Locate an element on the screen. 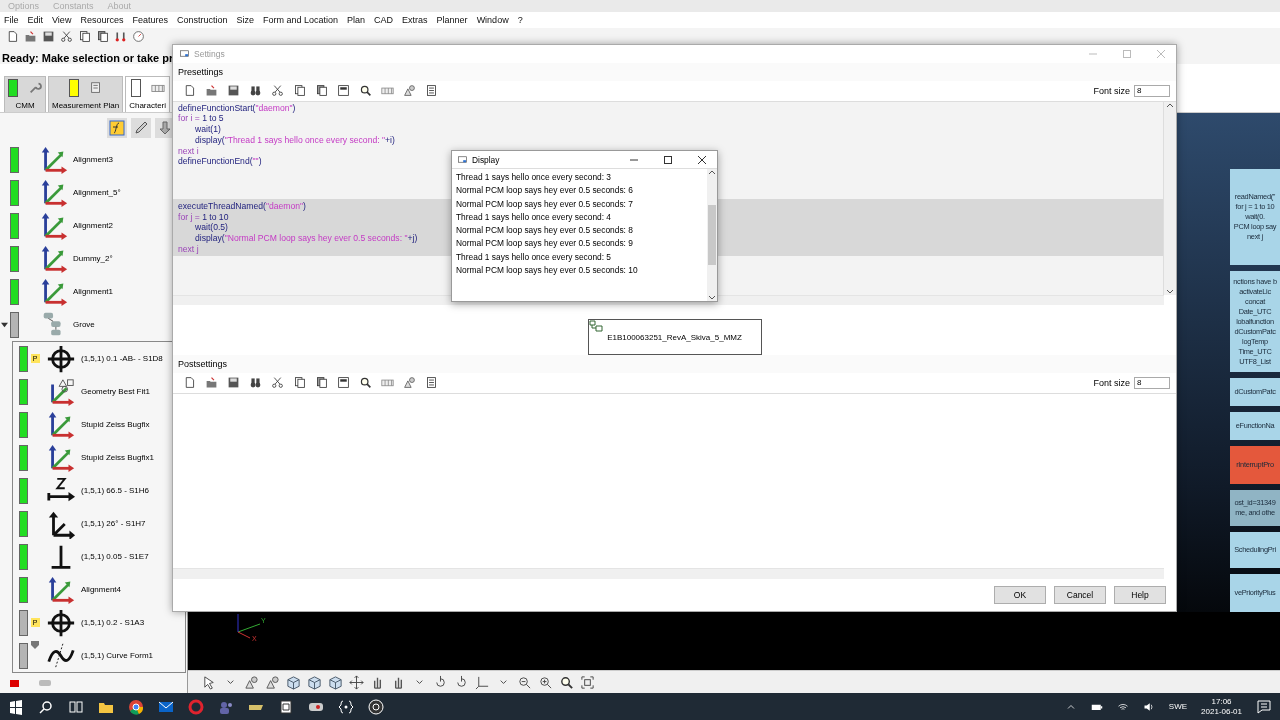 The width and height of the screenshot is (1280, 720). menu-item: ? is located at coordinates (520, 20).